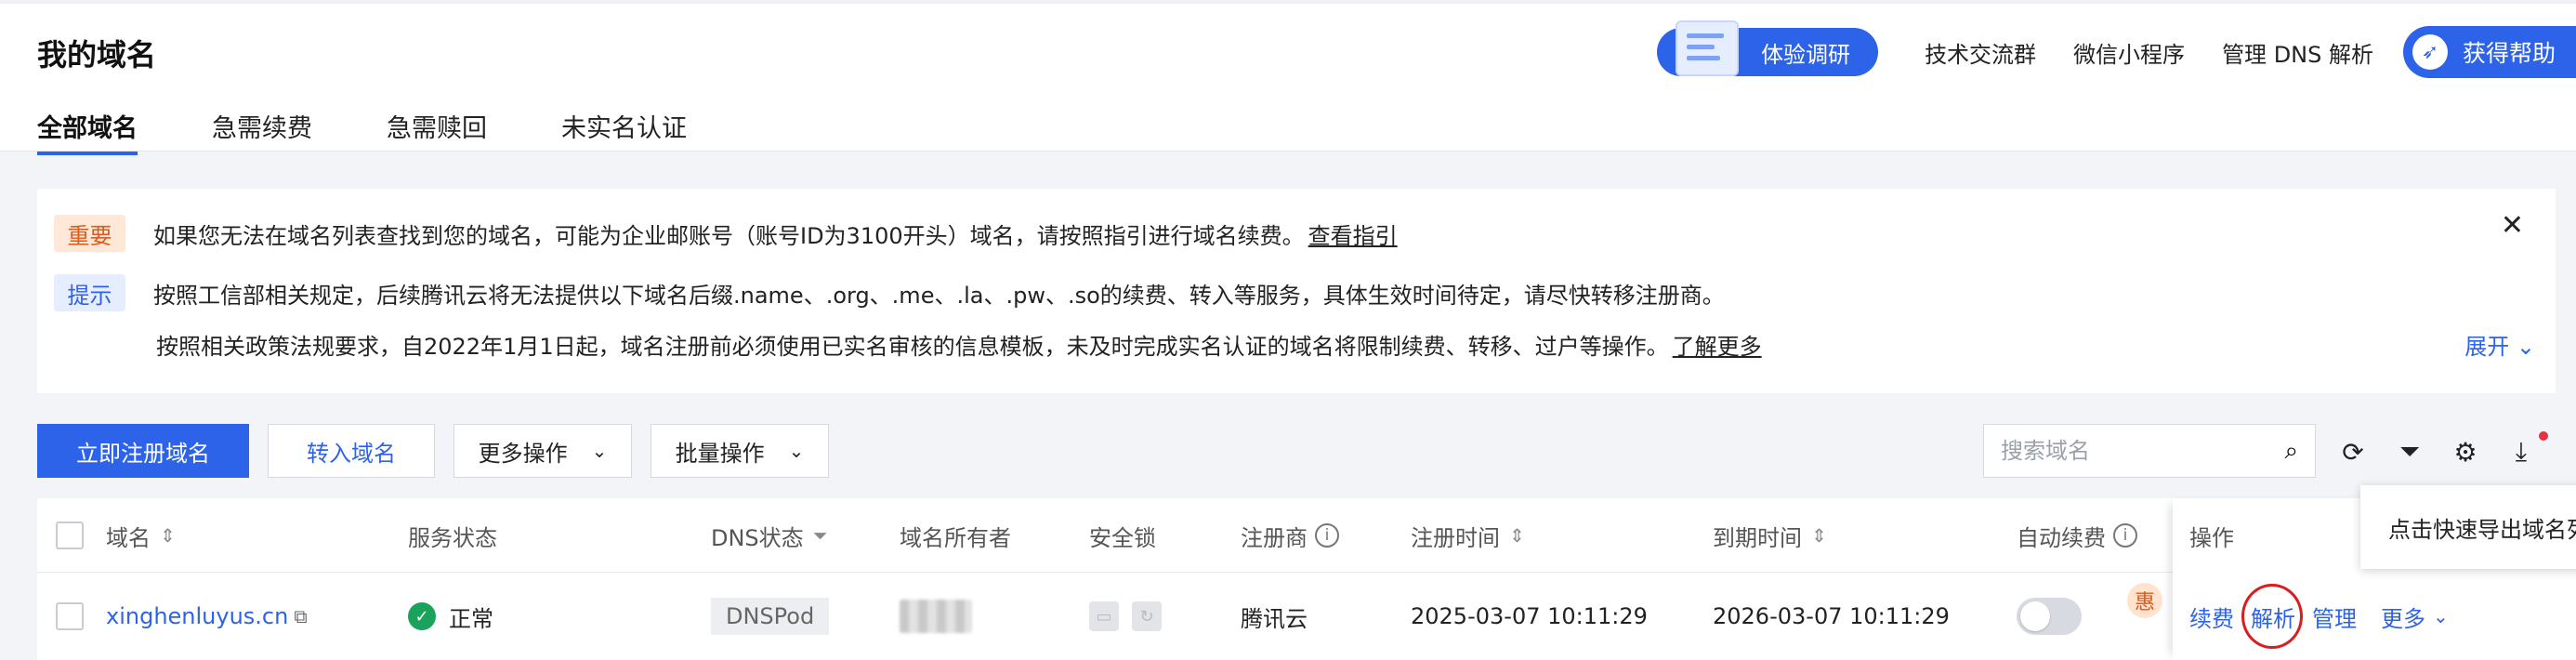 This screenshot has width=2576, height=660. I want to click on highlight-circle, so click(2272, 616).